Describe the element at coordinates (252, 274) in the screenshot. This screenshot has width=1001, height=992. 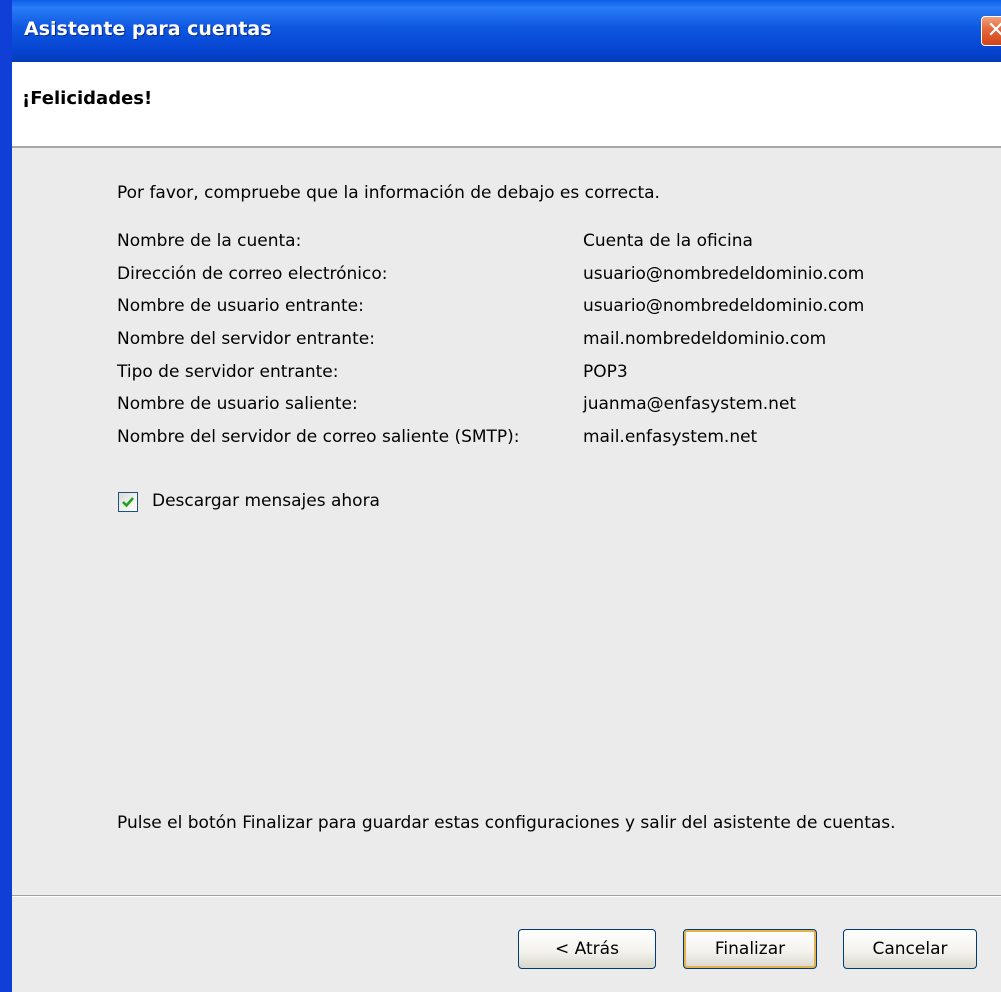
I see `detail-label-email: Dirección de correo electrónico:` at that location.